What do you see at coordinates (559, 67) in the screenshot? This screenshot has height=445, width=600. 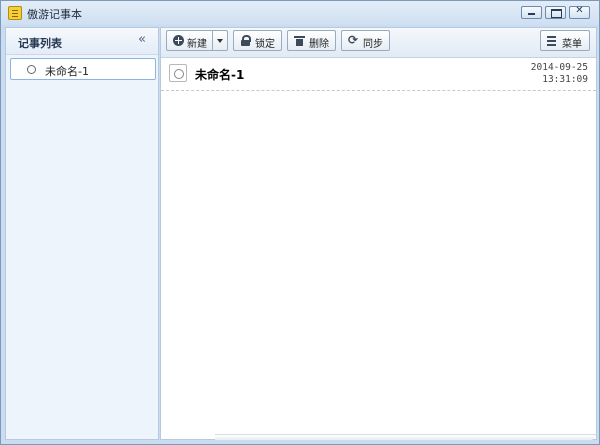 I see `note-date: 2014-09-25` at bounding box center [559, 67].